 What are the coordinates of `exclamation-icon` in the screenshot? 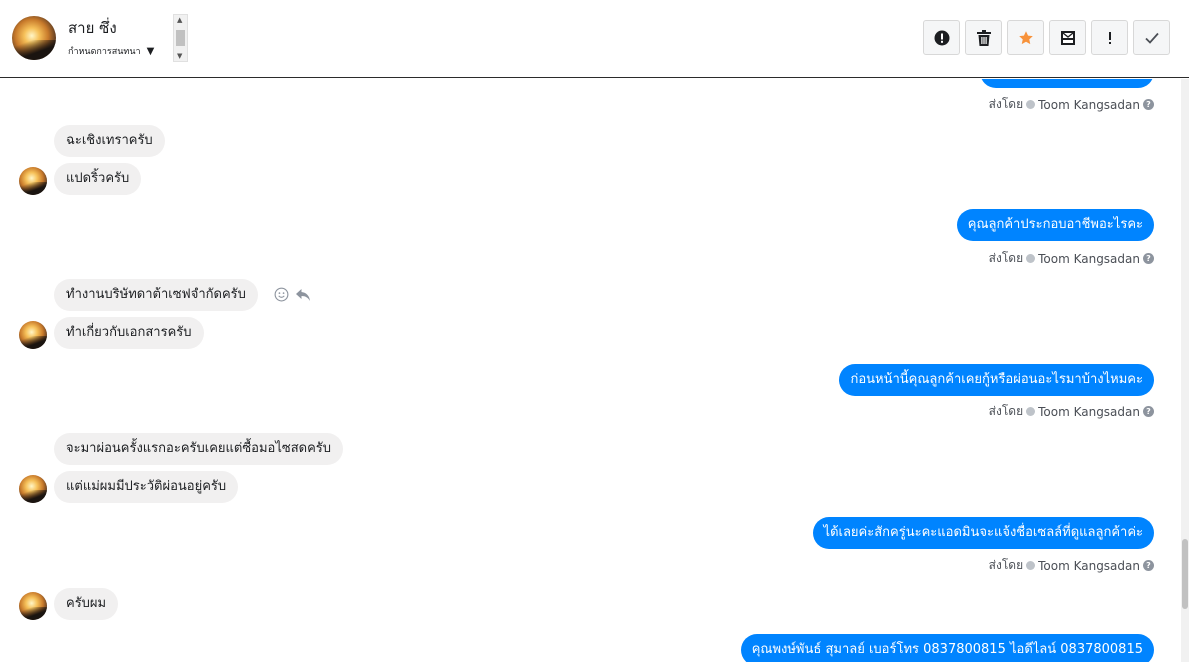 It's located at (1109, 37).